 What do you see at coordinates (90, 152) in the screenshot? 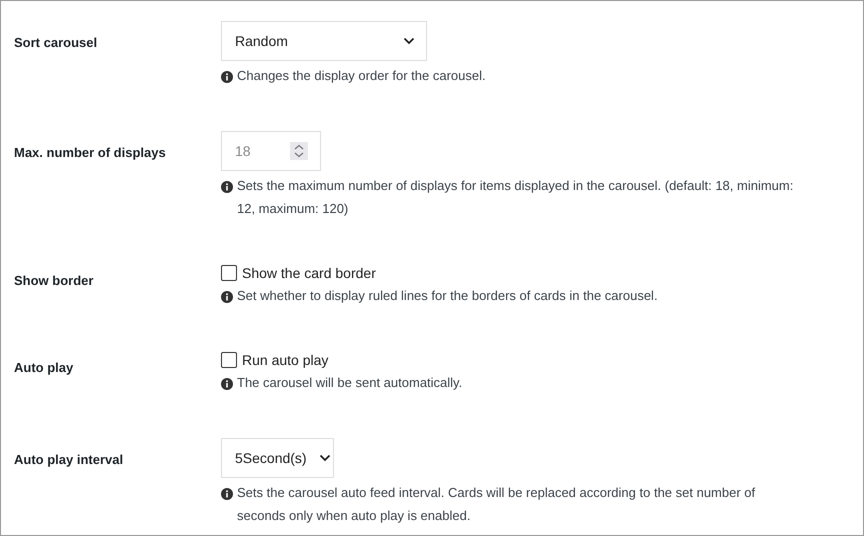
I see `setting-label: Max. number of displays` at bounding box center [90, 152].